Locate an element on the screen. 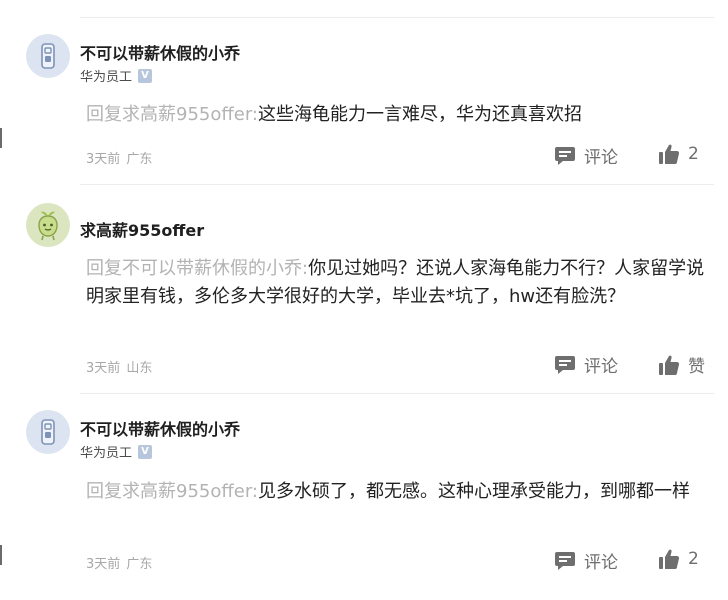 This screenshot has width=728, height=600. like-label: 赞 is located at coordinates (696, 367).